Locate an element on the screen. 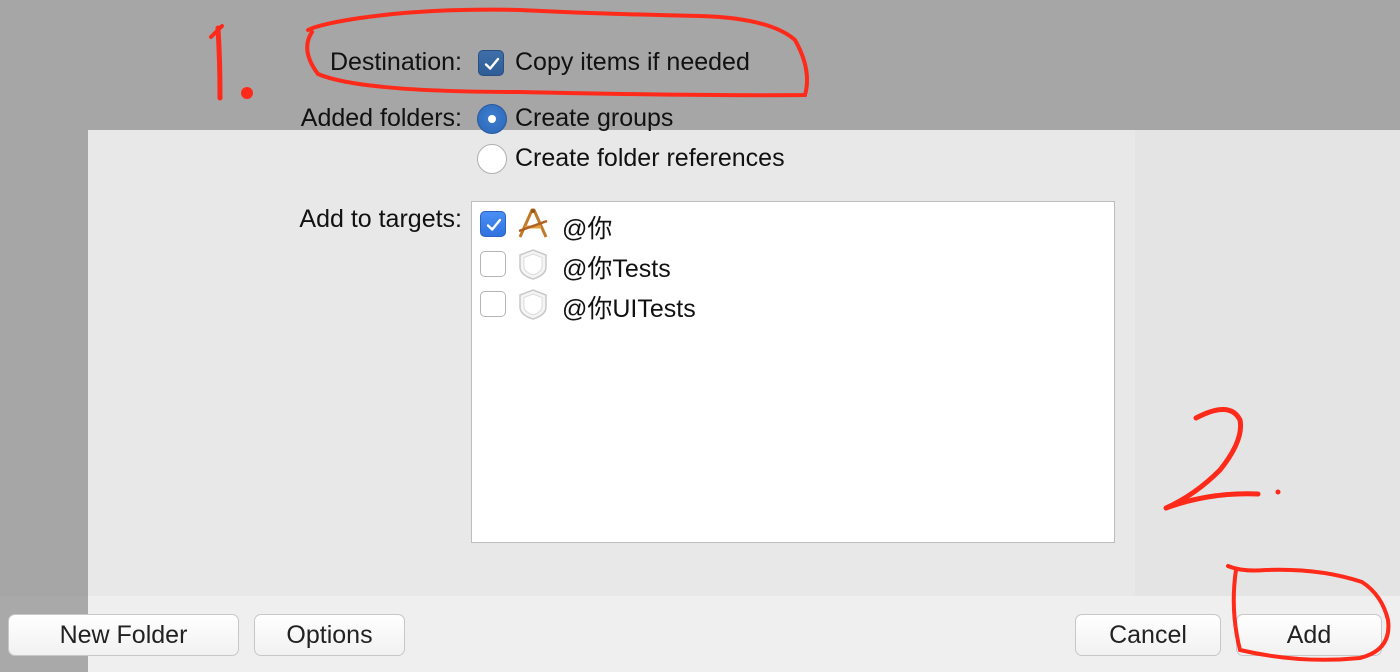  dimmed-overlay-left is located at coordinates (44, 401).